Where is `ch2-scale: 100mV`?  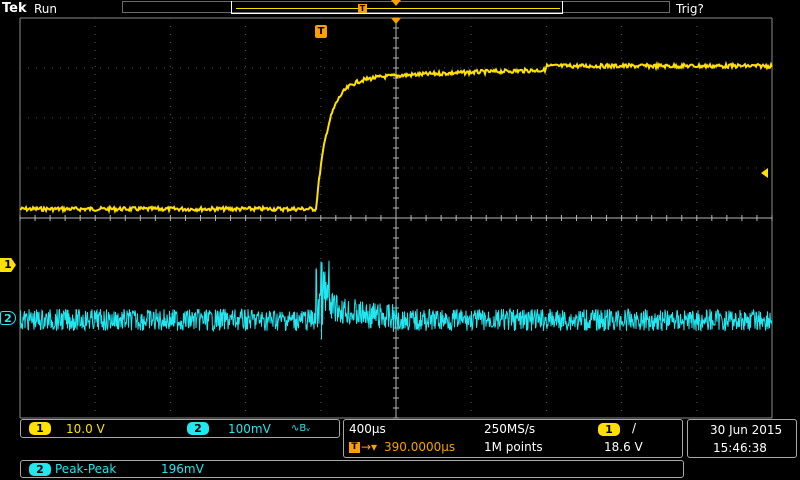
ch2-scale: 100mV is located at coordinates (249, 429).